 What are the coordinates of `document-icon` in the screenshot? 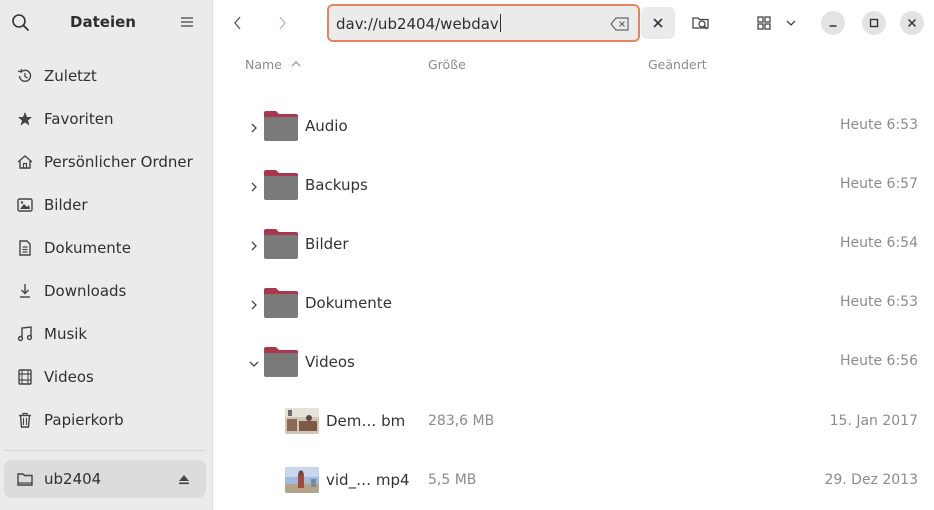 It's located at (25, 248).